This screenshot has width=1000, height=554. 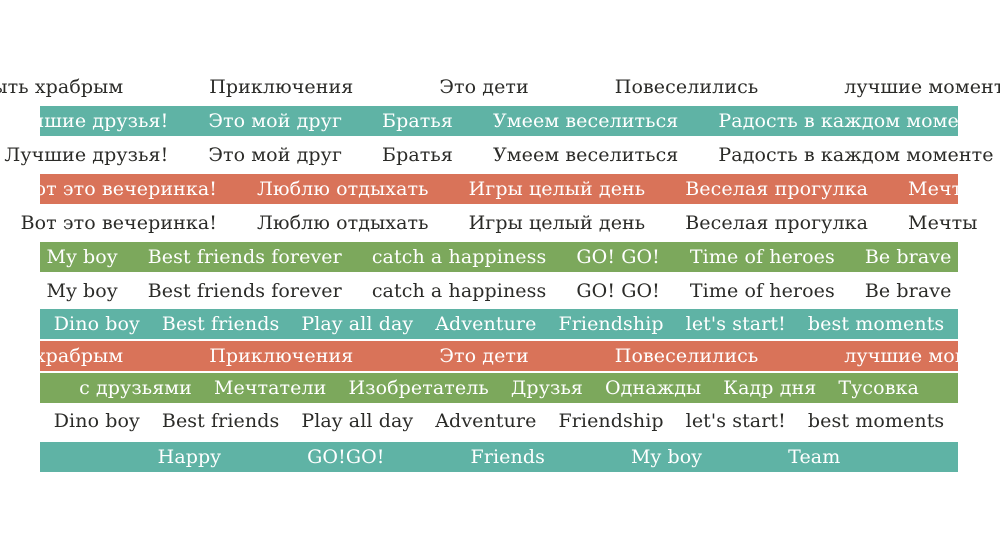 I want to click on tag-label: Team, so click(x=814, y=456).